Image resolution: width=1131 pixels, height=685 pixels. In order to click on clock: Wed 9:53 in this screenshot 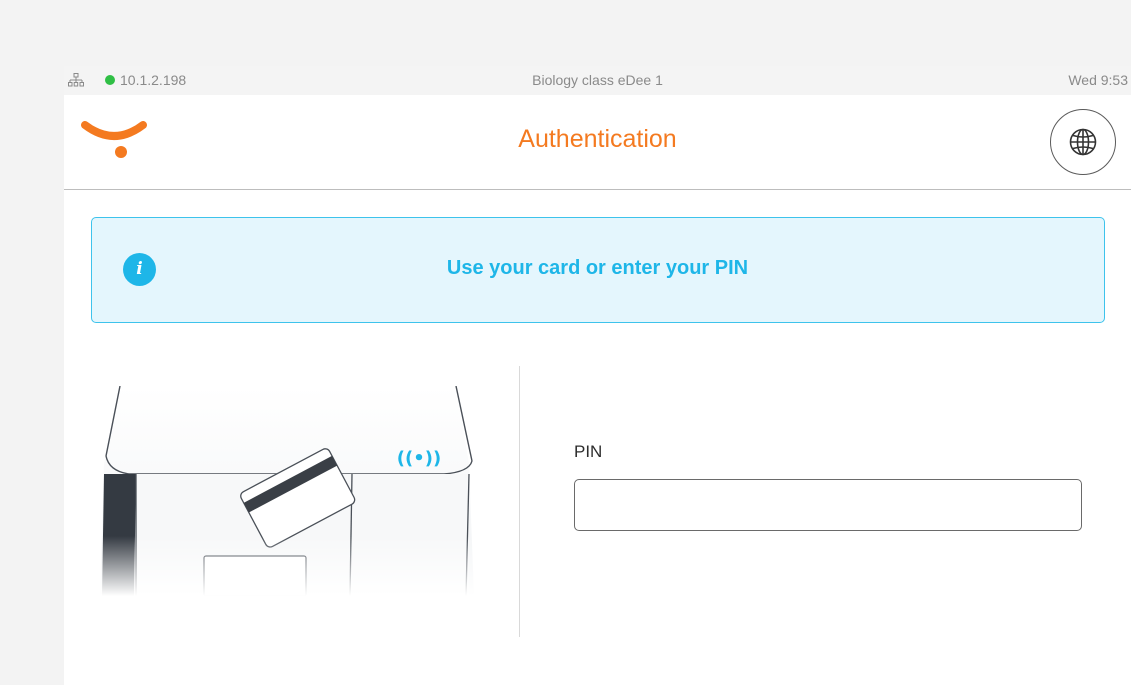, I will do `click(1098, 80)`.